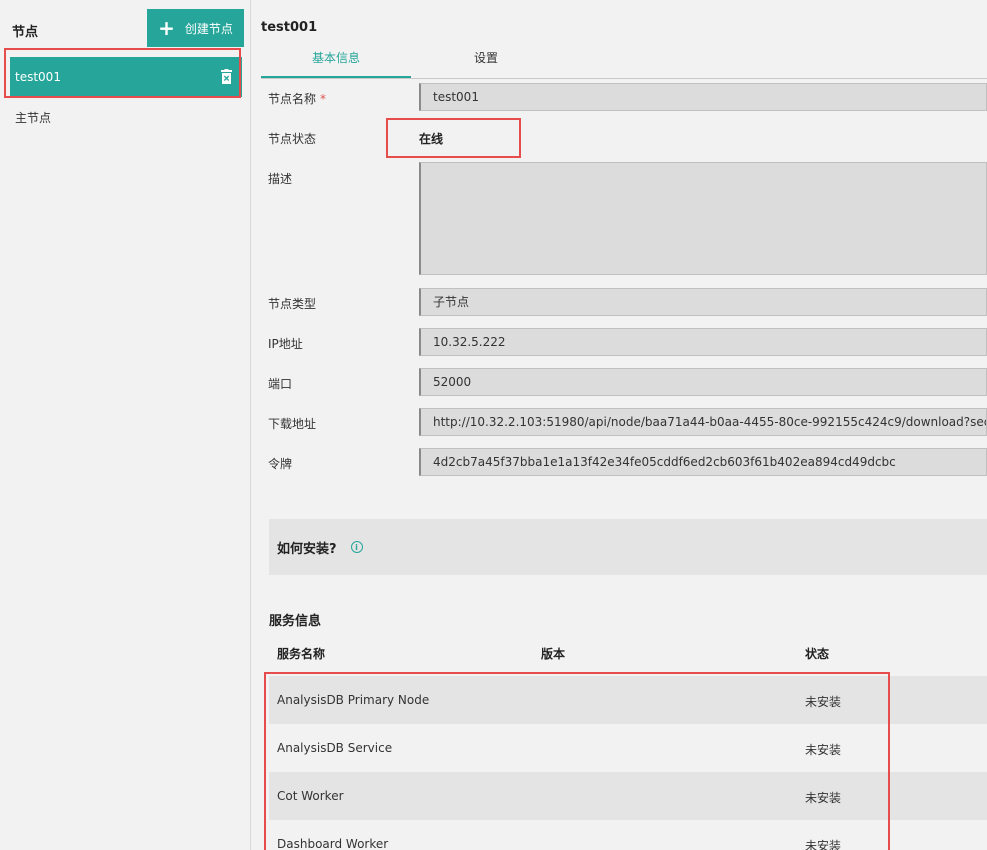 The width and height of the screenshot is (987, 850). What do you see at coordinates (292, 424) in the screenshot?
I see `download-url-label: 下载地址` at bounding box center [292, 424].